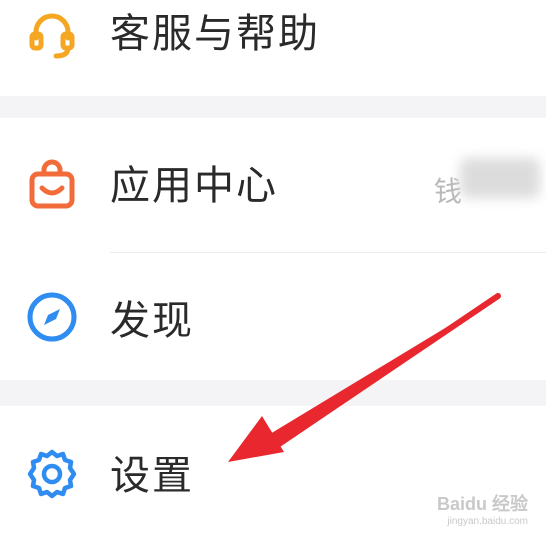 This screenshot has width=546, height=543. Describe the element at coordinates (152, 476) in the screenshot. I see `menu-item-label: 设置` at that location.